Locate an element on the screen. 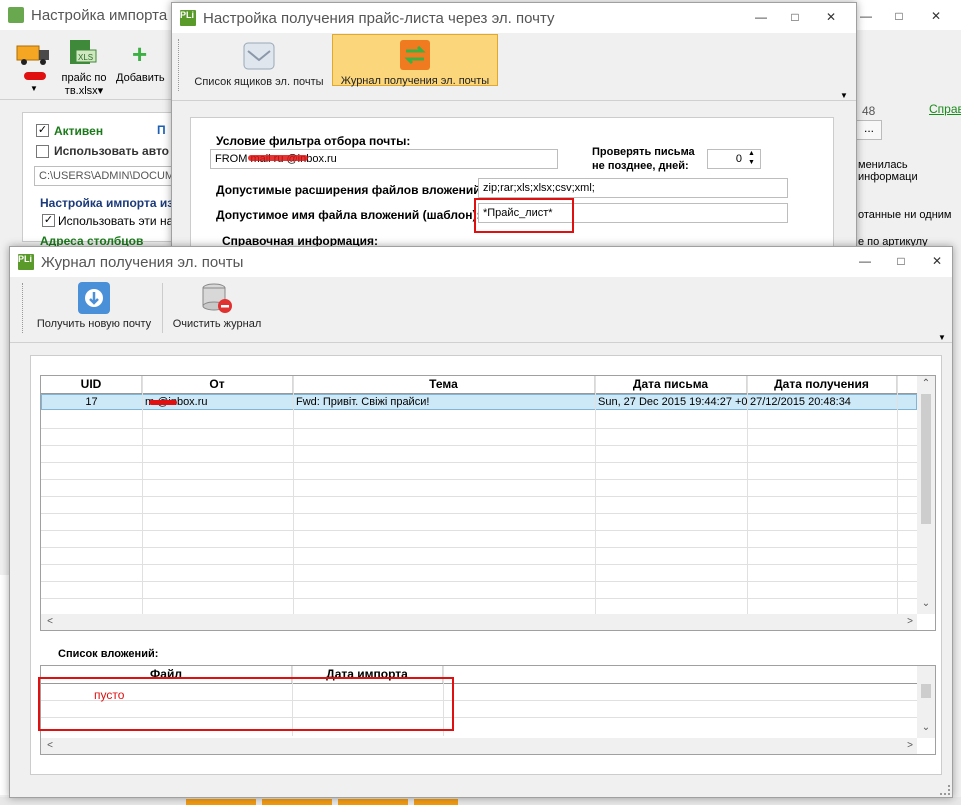  import-section-label: Настройка импорта из is located at coordinates (107, 203).